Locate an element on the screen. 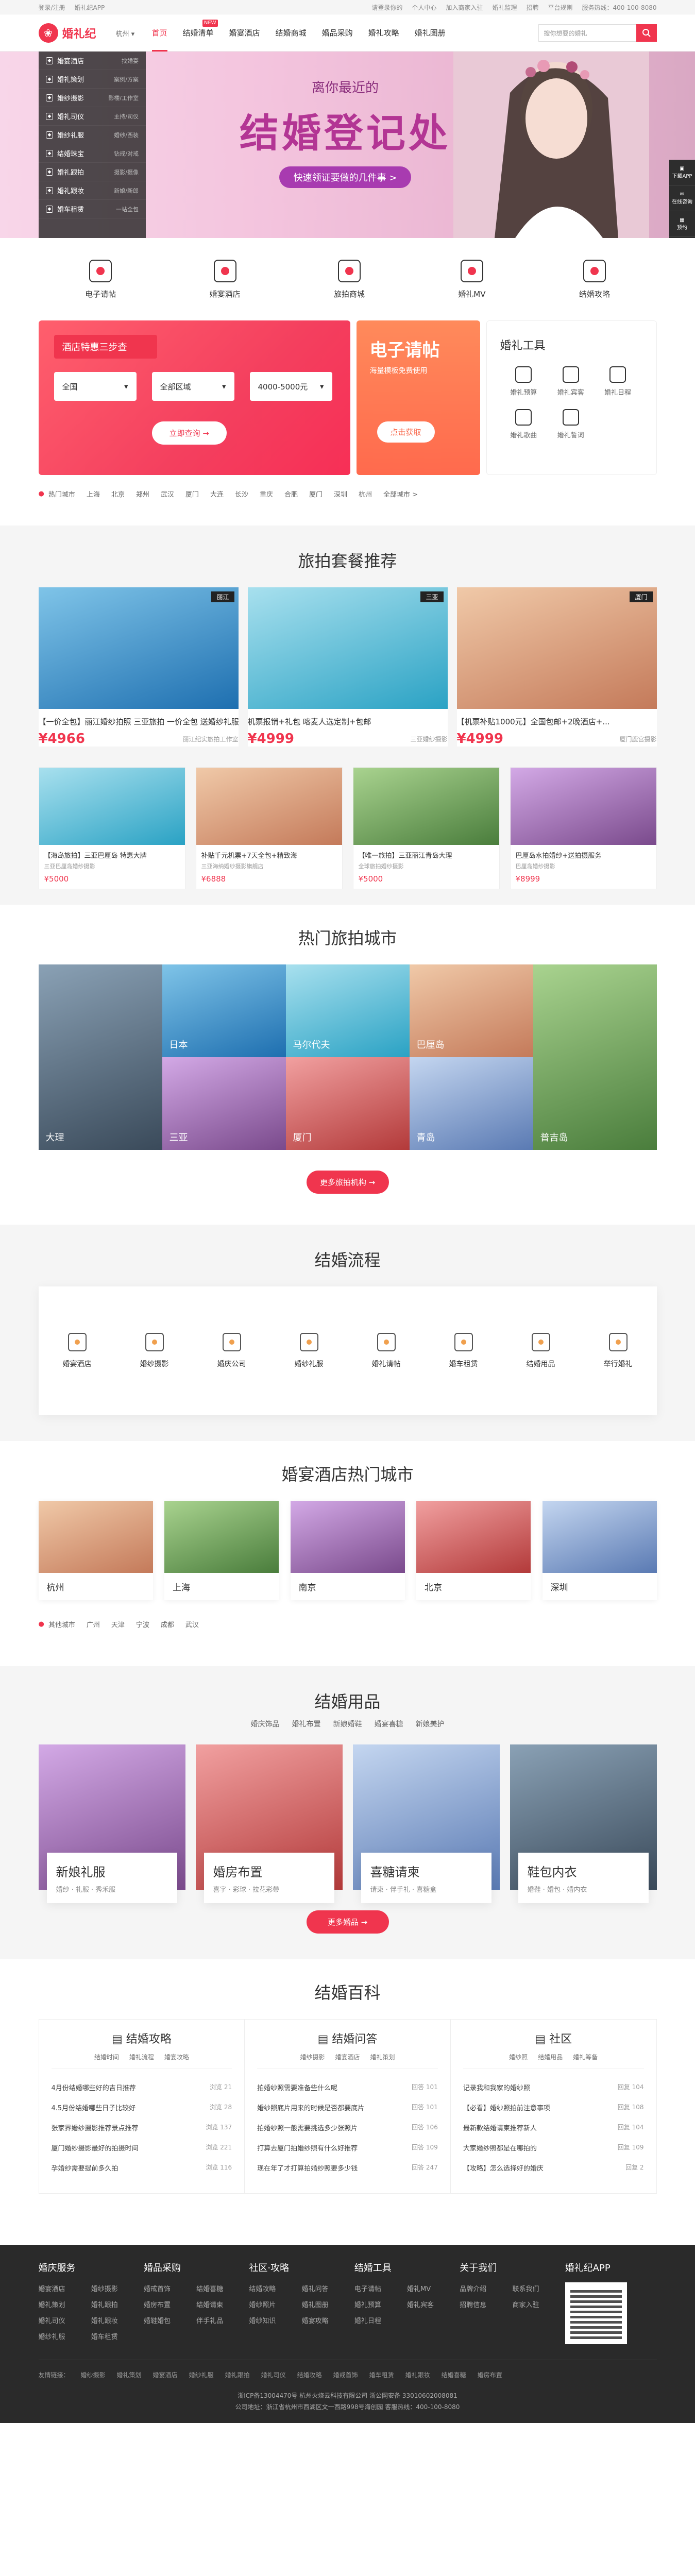 This screenshot has height=2576, width=695. footer-link: 婚礼跟妆 is located at coordinates (117, 2320).